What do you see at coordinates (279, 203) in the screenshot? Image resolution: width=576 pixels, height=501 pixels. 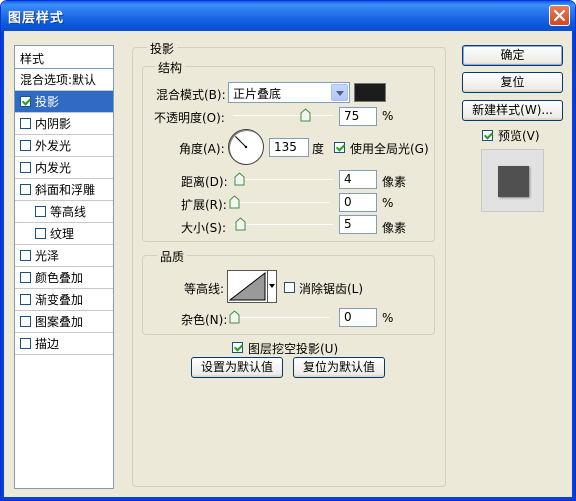 I see `spread-slider` at bounding box center [279, 203].